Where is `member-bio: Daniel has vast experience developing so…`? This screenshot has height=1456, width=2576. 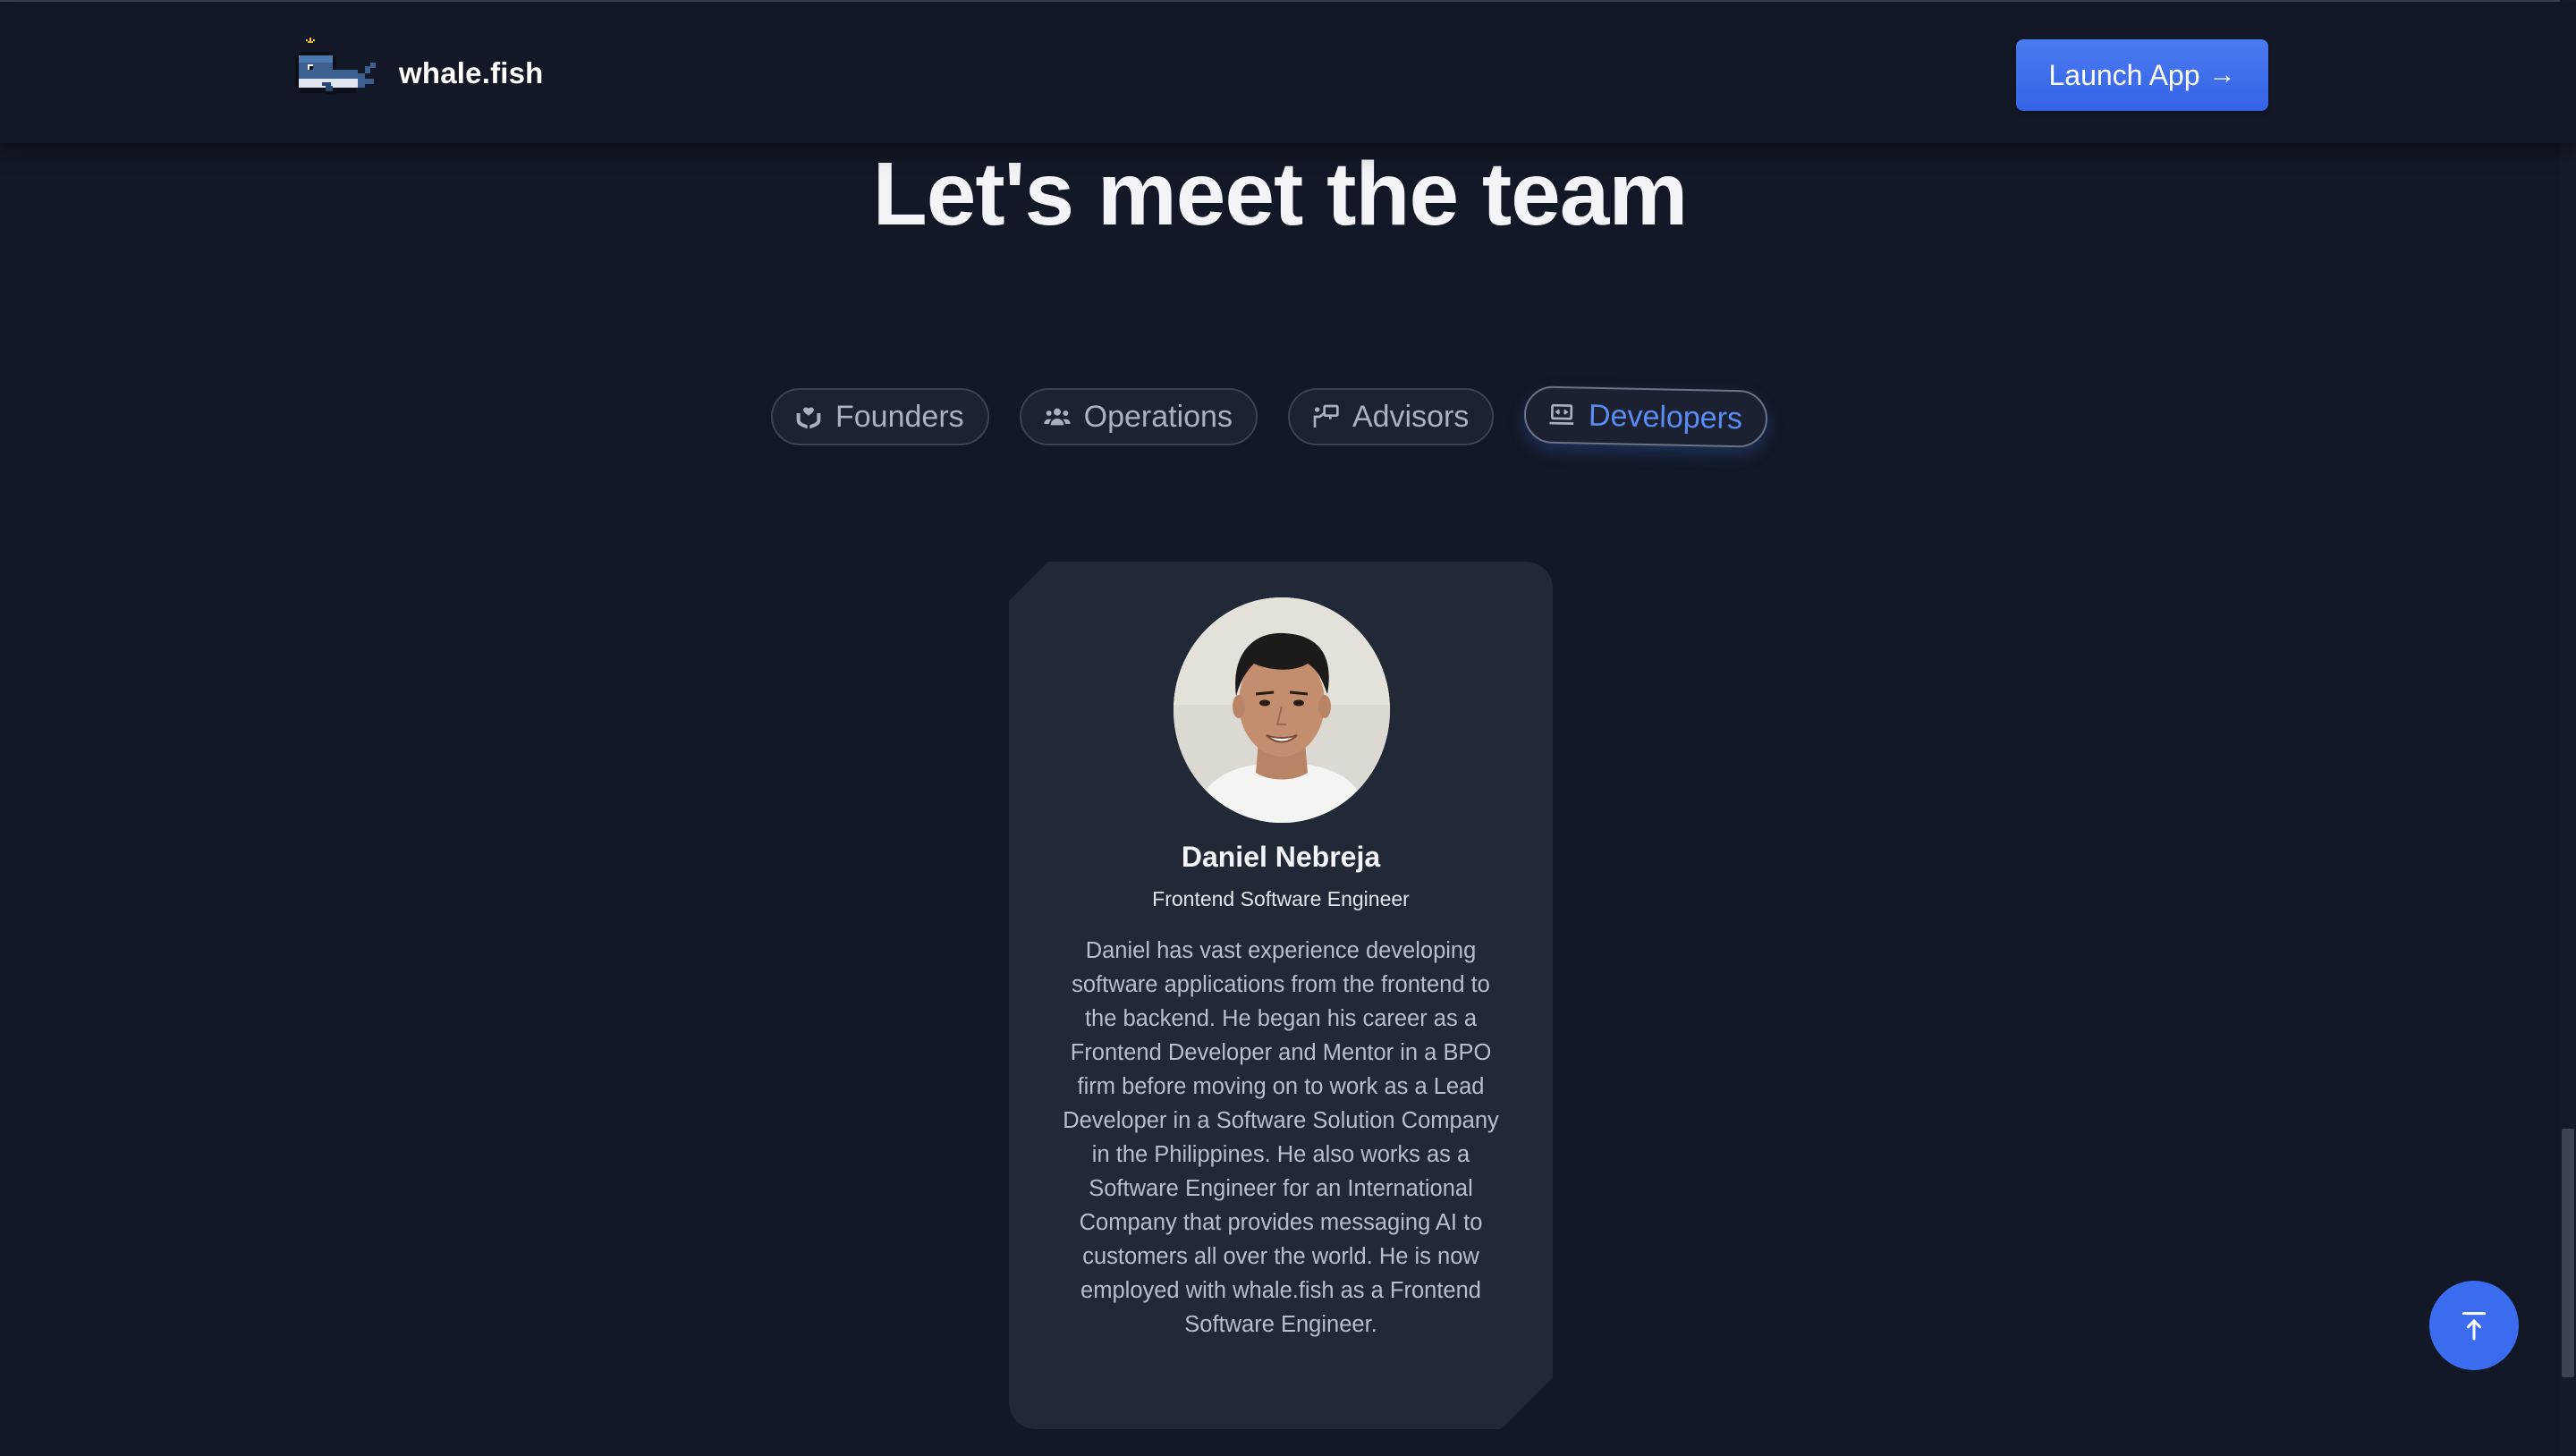
member-bio: Daniel has vast experience developing so… is located at coordinates (1281, 1137).